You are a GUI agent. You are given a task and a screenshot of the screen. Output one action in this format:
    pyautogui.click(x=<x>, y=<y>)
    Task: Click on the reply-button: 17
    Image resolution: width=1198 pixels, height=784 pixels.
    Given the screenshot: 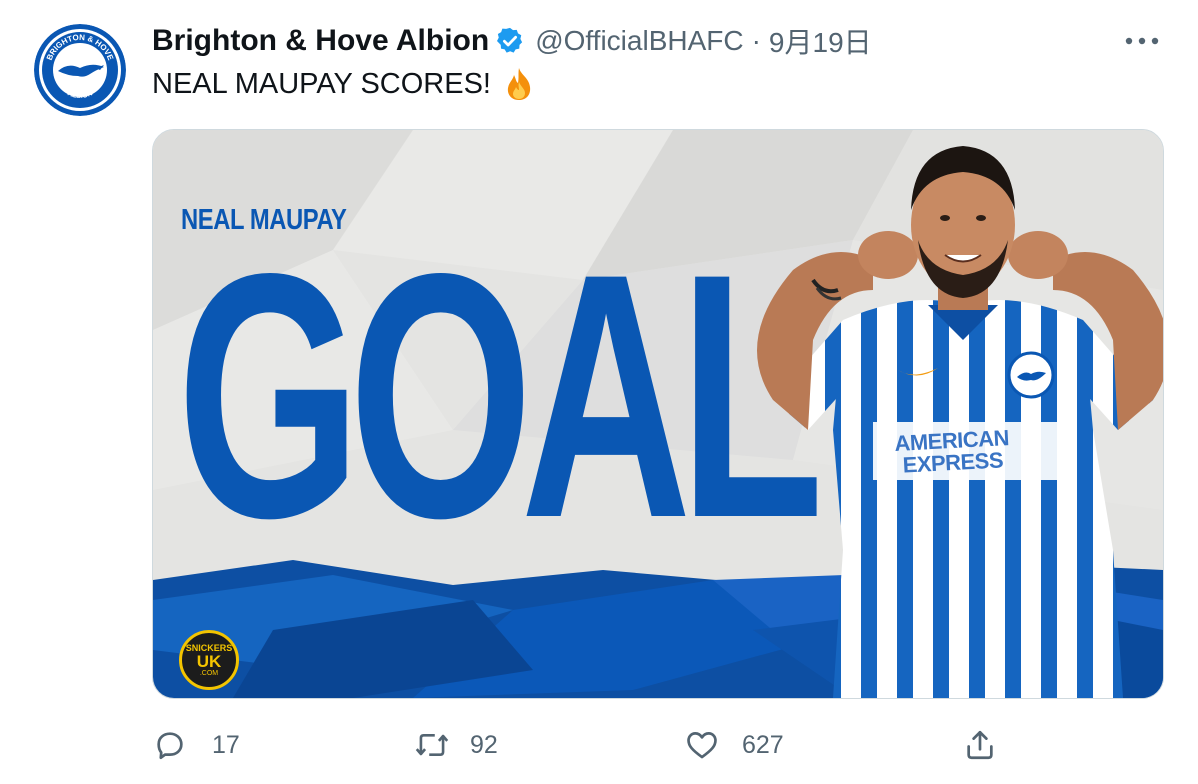 What is the action you would take?
    pyautogui.click(x=196, y=745)
    